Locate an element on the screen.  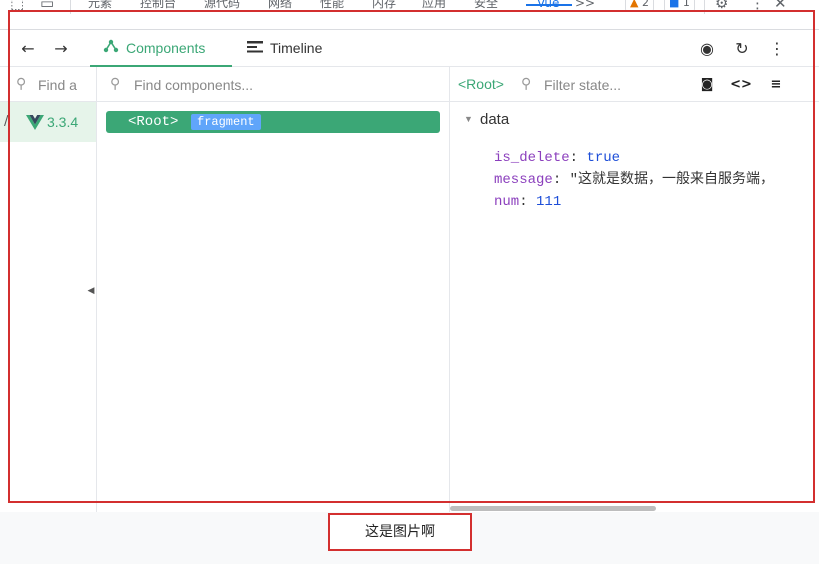
fragment-badge: fragment is located at coordinates (226, 122).